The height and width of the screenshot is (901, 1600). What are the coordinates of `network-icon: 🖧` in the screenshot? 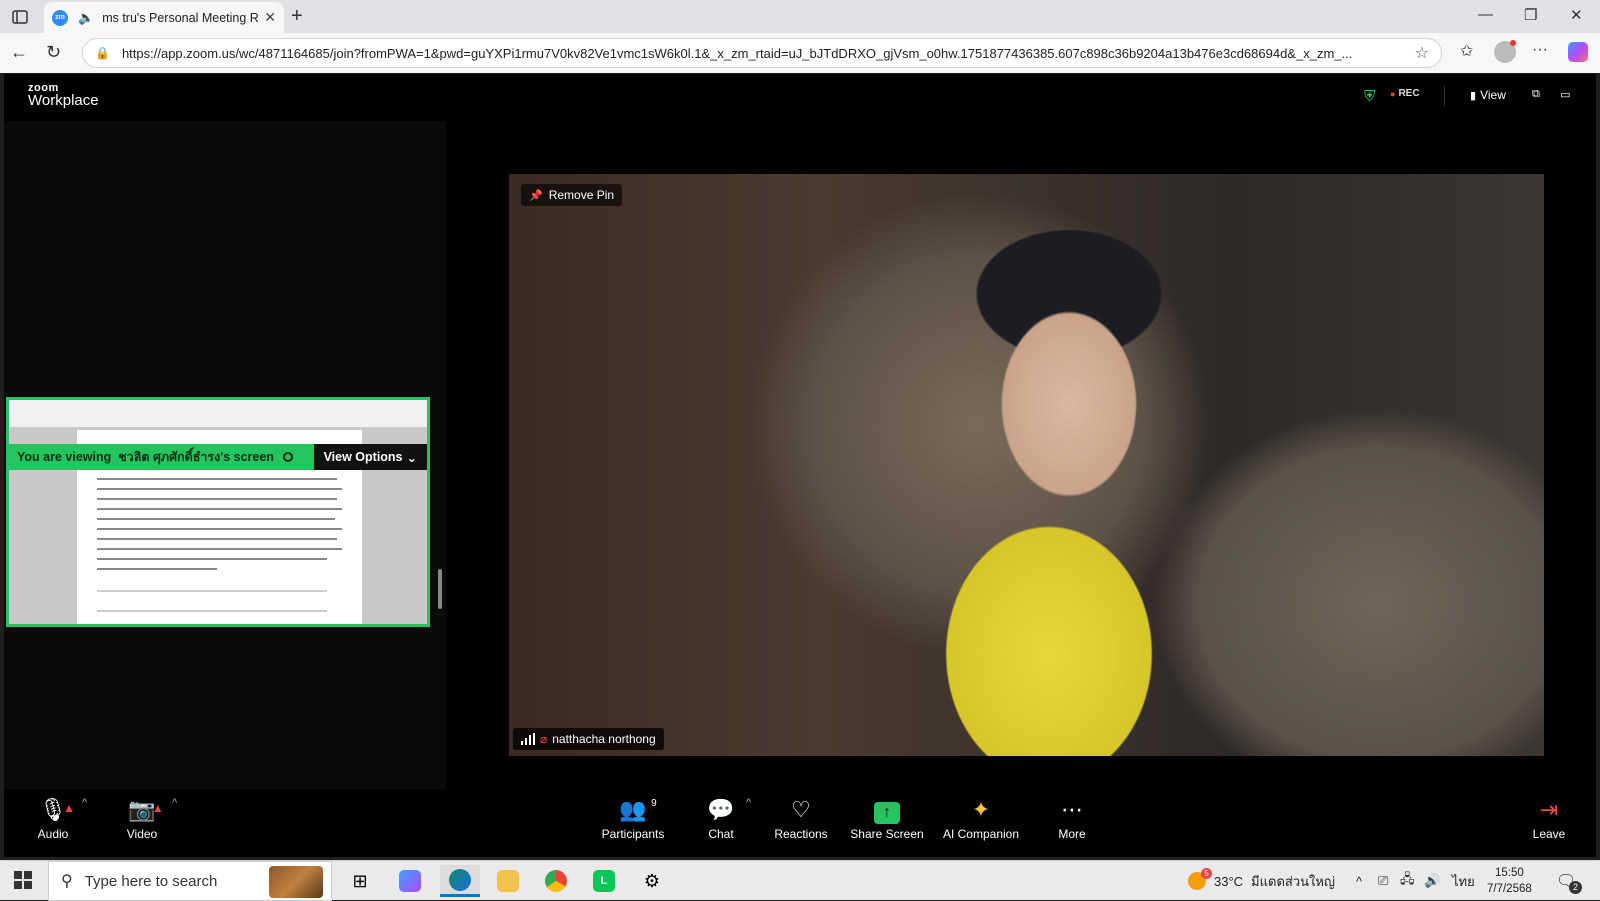 It's located at (1407, 881).